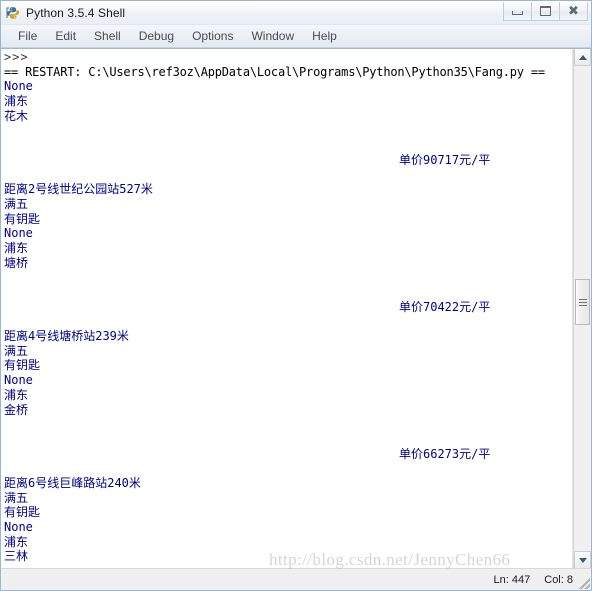 The image size is (592, 591). I want to click on menu-item-options: Options, so click(212, 36).